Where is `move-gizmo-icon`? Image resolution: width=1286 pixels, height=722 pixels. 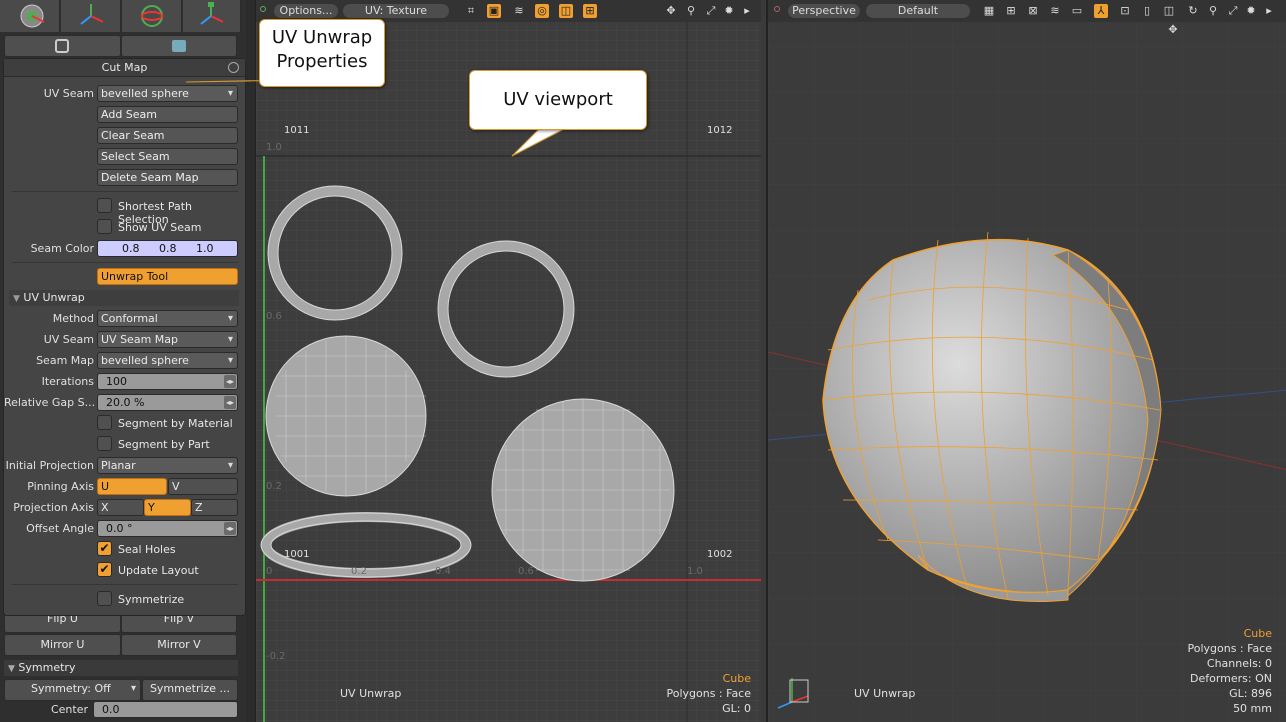 move-gizmo-icon is located at coordinates (92, 14).